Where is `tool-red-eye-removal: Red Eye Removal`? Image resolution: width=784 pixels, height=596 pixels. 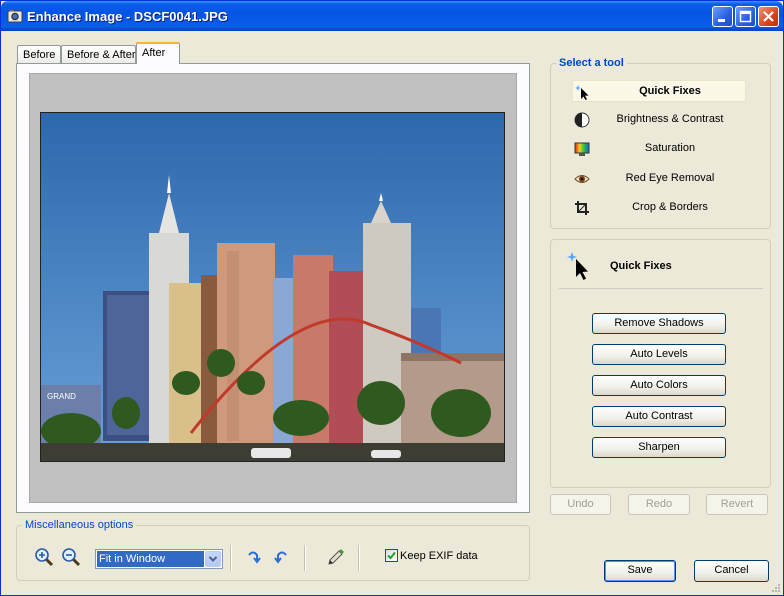 tool-red-eye-removal: Red Eye Removal is located at coordinates (659, 179).